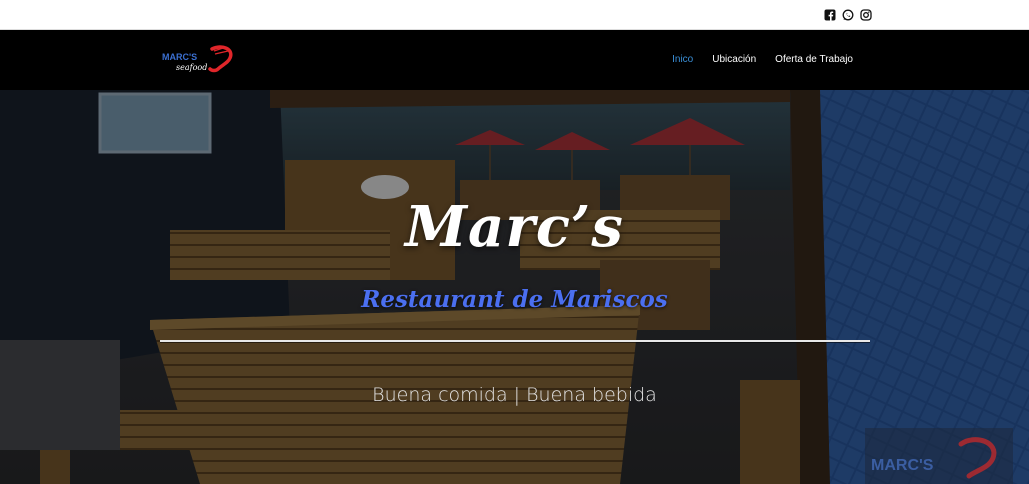 The width and height of the screenshot is (1029, 484). What do you see at coordinates (179, 57) in the screenshot?
I see `logo-text-top: MARC'S` at bounding box center [179, 57].